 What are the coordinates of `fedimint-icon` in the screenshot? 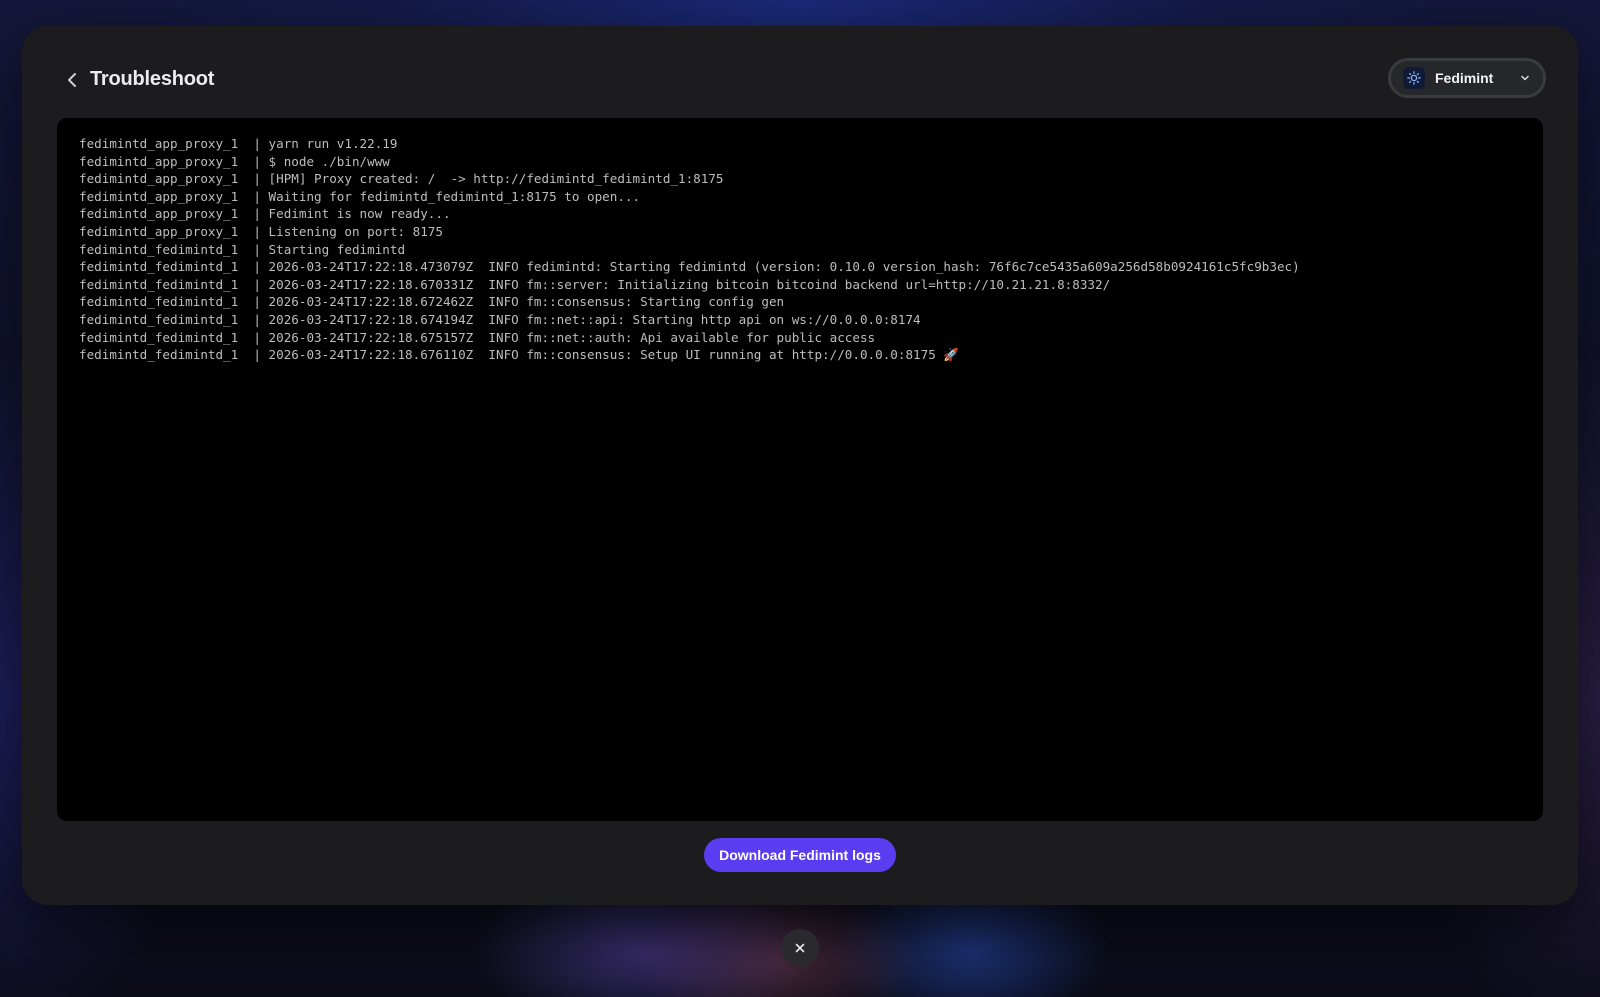 It's located at (1414, 78).